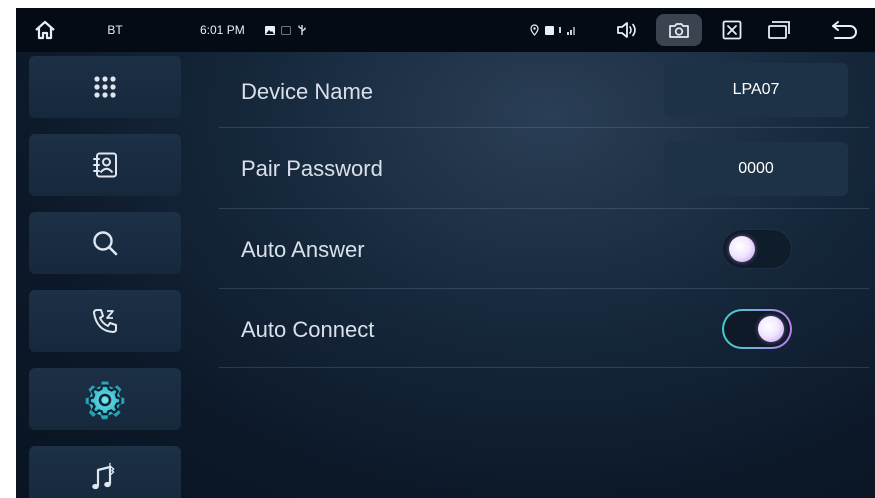  I want to click on setting-row-pair-password: Pair Password 0000, so click(544, 169).